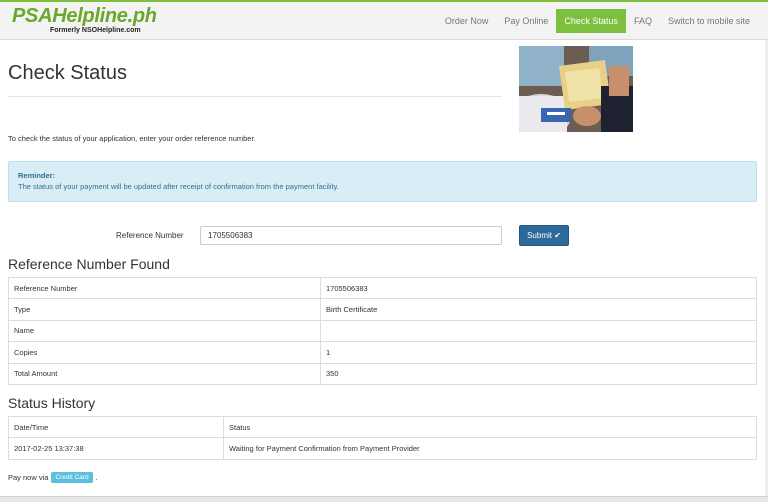 Image resolution: width=768 pixels, height=502 pixels. What do you see at coordinates (164, 309) in the screenshot?
I see `detail-key: Type` at bounding box center [164, 309].